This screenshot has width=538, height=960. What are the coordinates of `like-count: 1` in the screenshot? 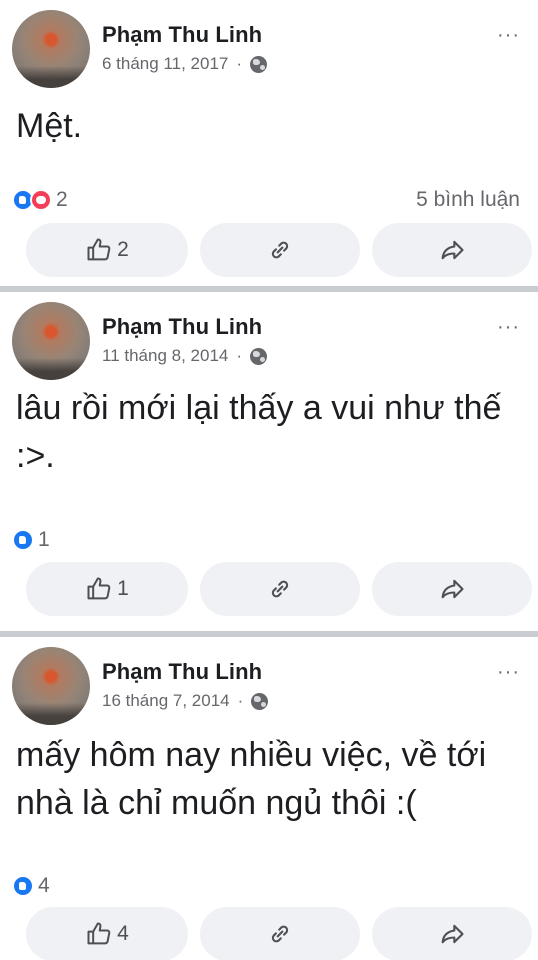 It's located at (123, 588).